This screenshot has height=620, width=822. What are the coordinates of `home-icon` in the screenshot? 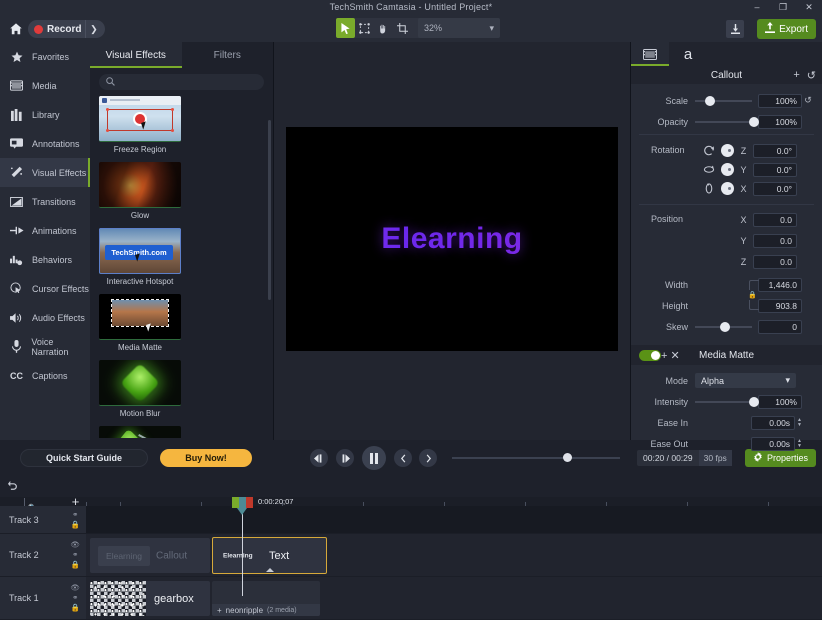 It's located at (16, 29).